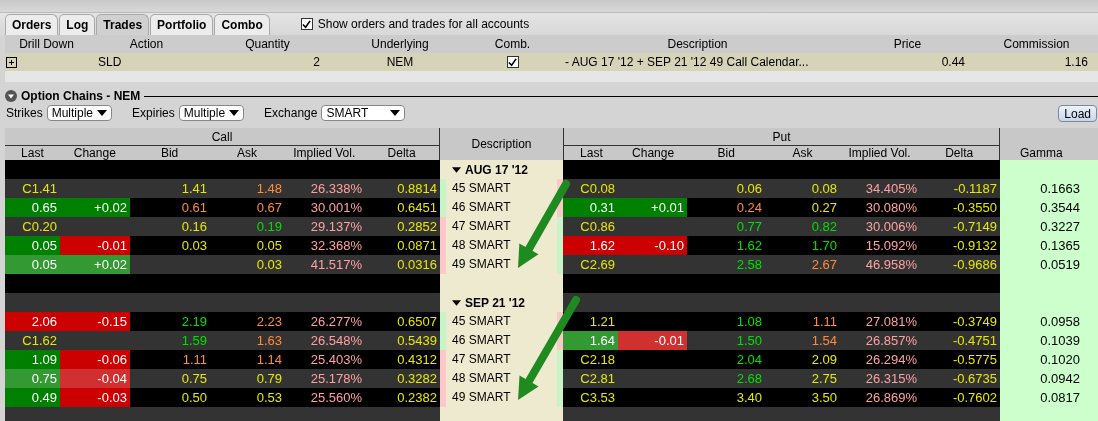  What do you see at coordinates (269, 322) in the screenshot?
I see `quote-cell-text: 2.23` at bounding box center [269, 322].